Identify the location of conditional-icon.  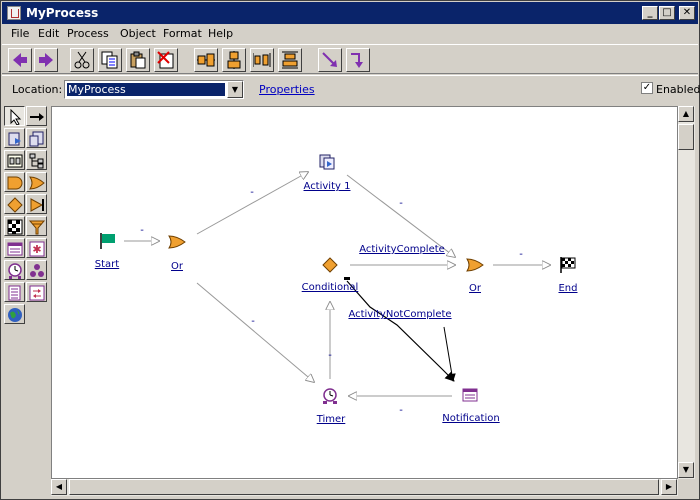
(330, 265).